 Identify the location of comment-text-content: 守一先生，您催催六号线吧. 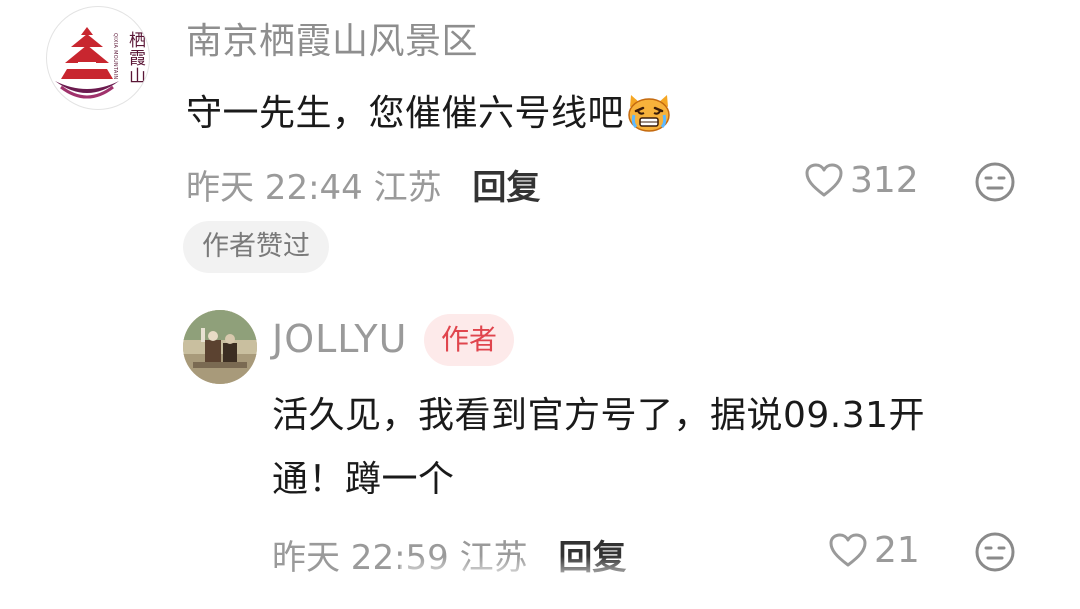
(405, 113).